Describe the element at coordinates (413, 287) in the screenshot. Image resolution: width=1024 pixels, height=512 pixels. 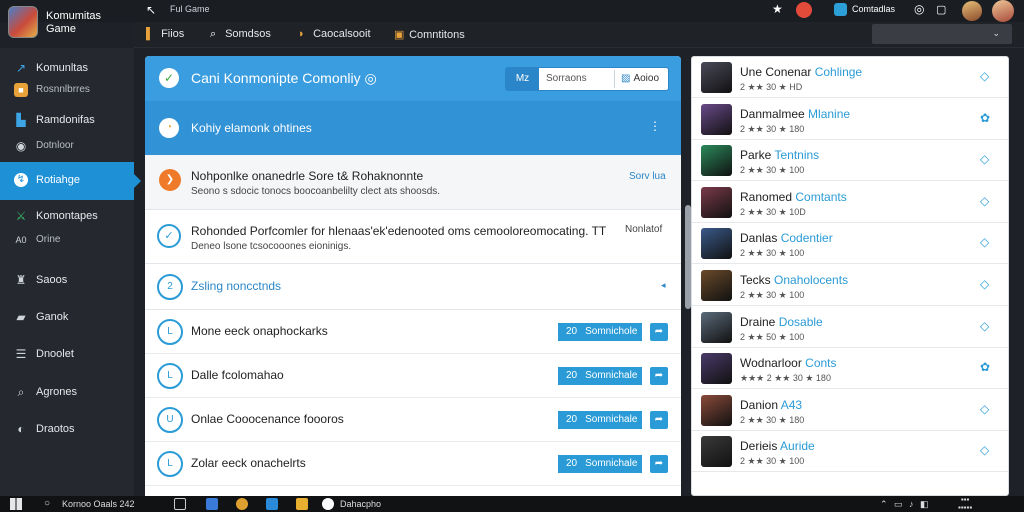
I see `collapse-section: 2 Zsling noncctnds ◂` at that location.